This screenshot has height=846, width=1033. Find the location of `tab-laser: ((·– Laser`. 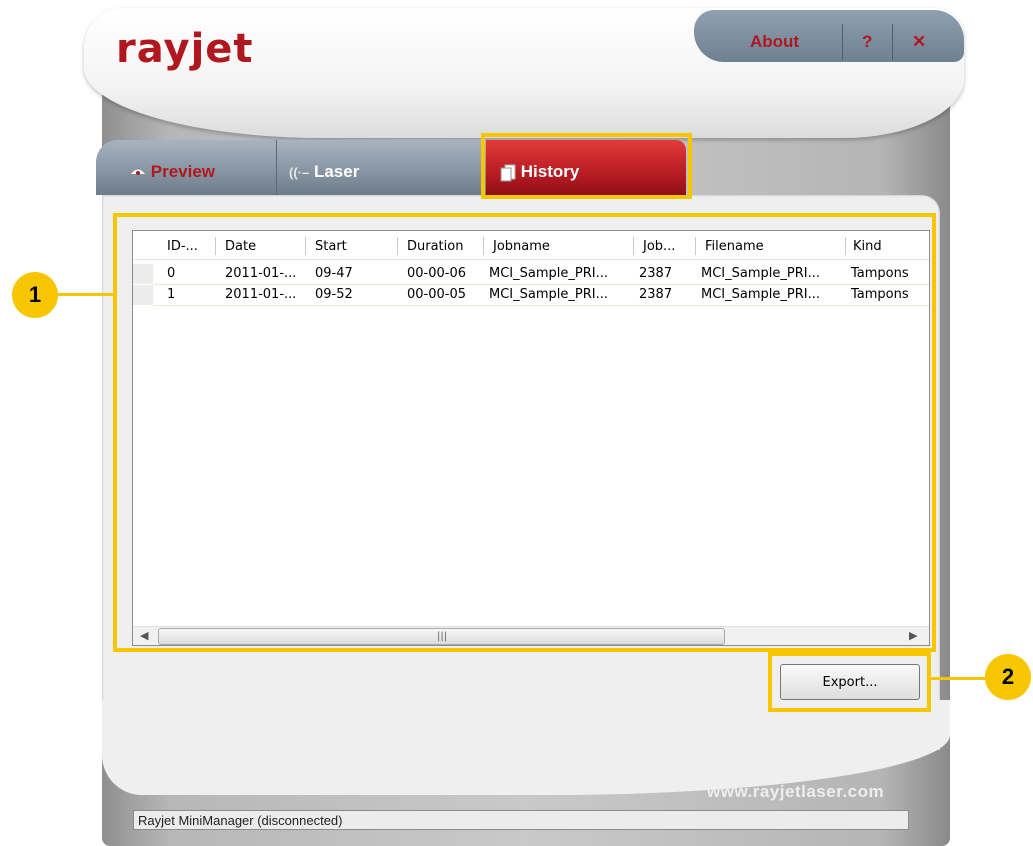

tab-laser: ((·– Laser is located at coordinates (381, 167).